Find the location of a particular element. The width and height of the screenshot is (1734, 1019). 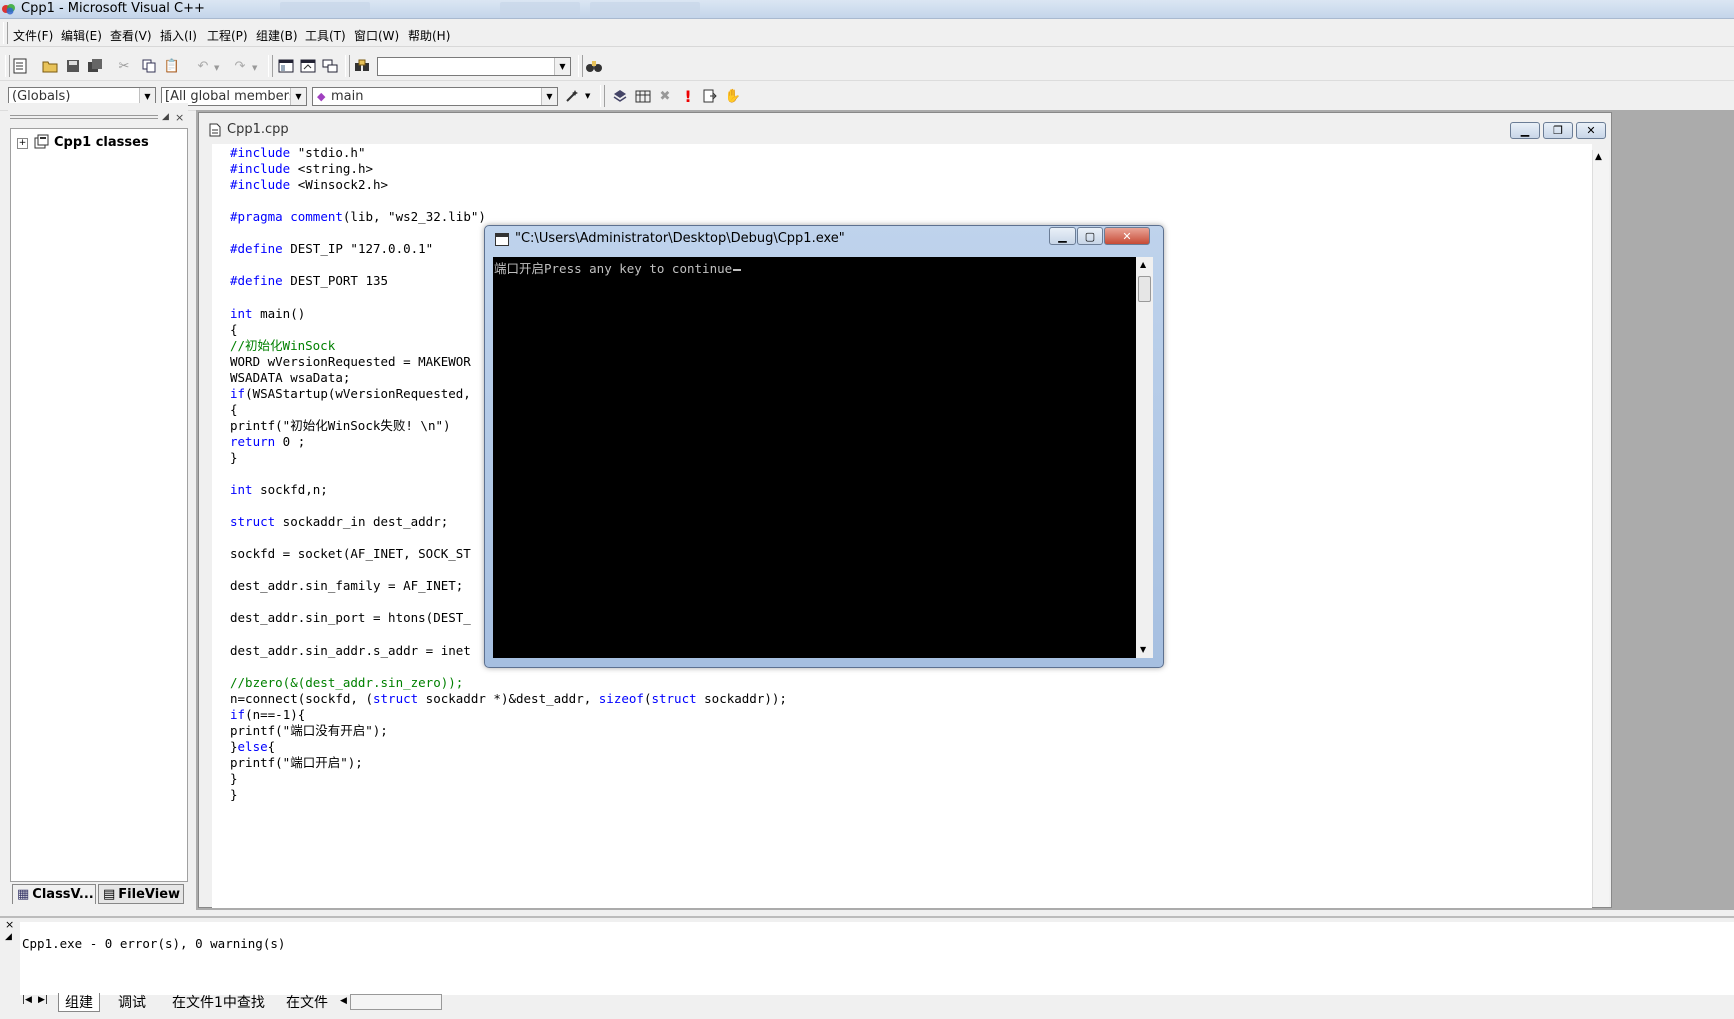

find-binoculars-icon is located at coordinates (594, 66).